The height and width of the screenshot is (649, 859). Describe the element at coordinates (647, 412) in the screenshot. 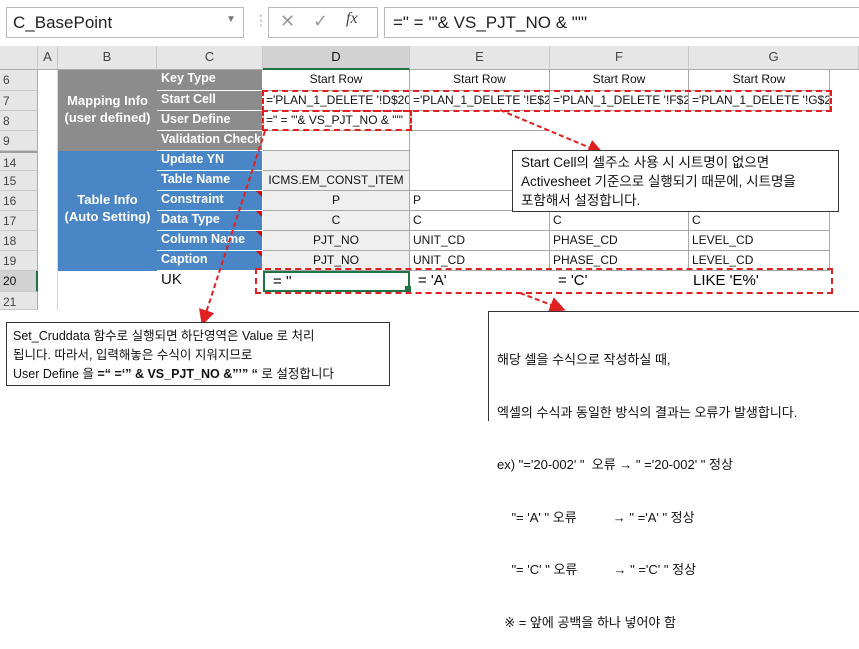

I see `note-line: 엑셀의 수식과 동일한 방식의 결과는 오류가 발생합니다.` at that location.